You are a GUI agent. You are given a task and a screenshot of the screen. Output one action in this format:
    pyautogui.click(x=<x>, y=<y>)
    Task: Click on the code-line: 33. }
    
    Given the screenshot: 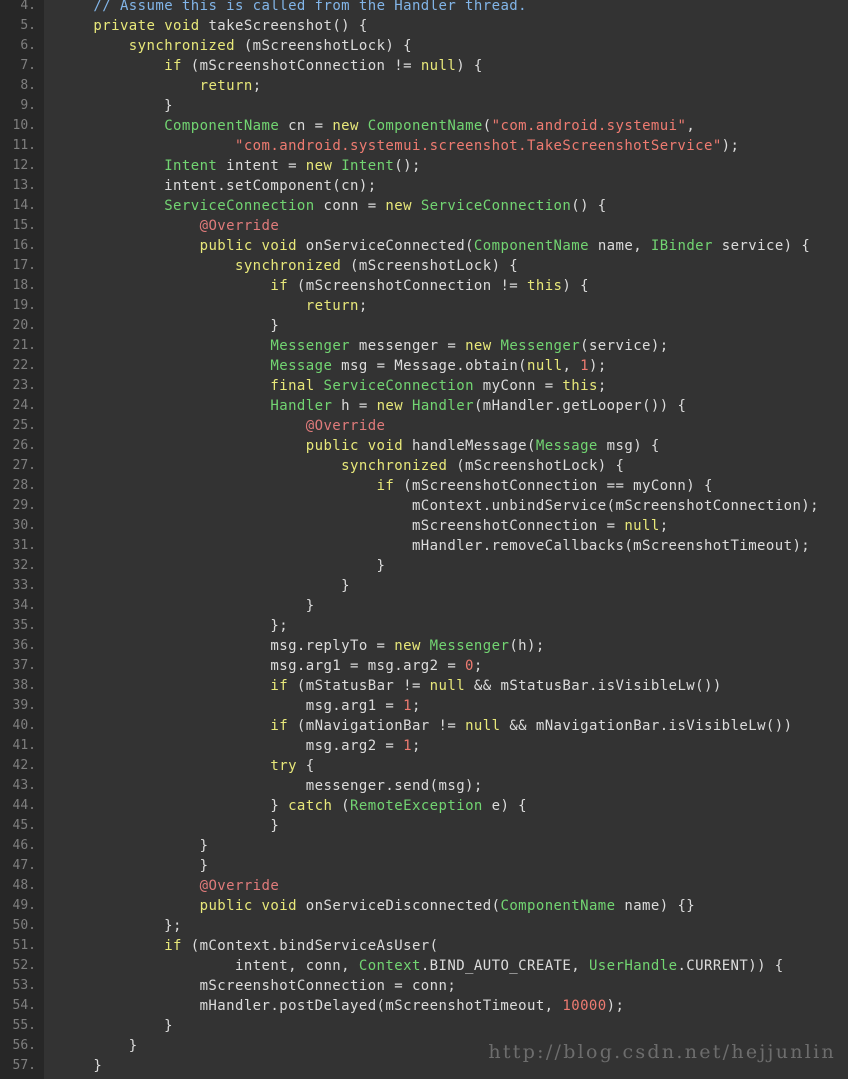 What is the action you would take?
    pyautogui.click(x=424, y=586)
    